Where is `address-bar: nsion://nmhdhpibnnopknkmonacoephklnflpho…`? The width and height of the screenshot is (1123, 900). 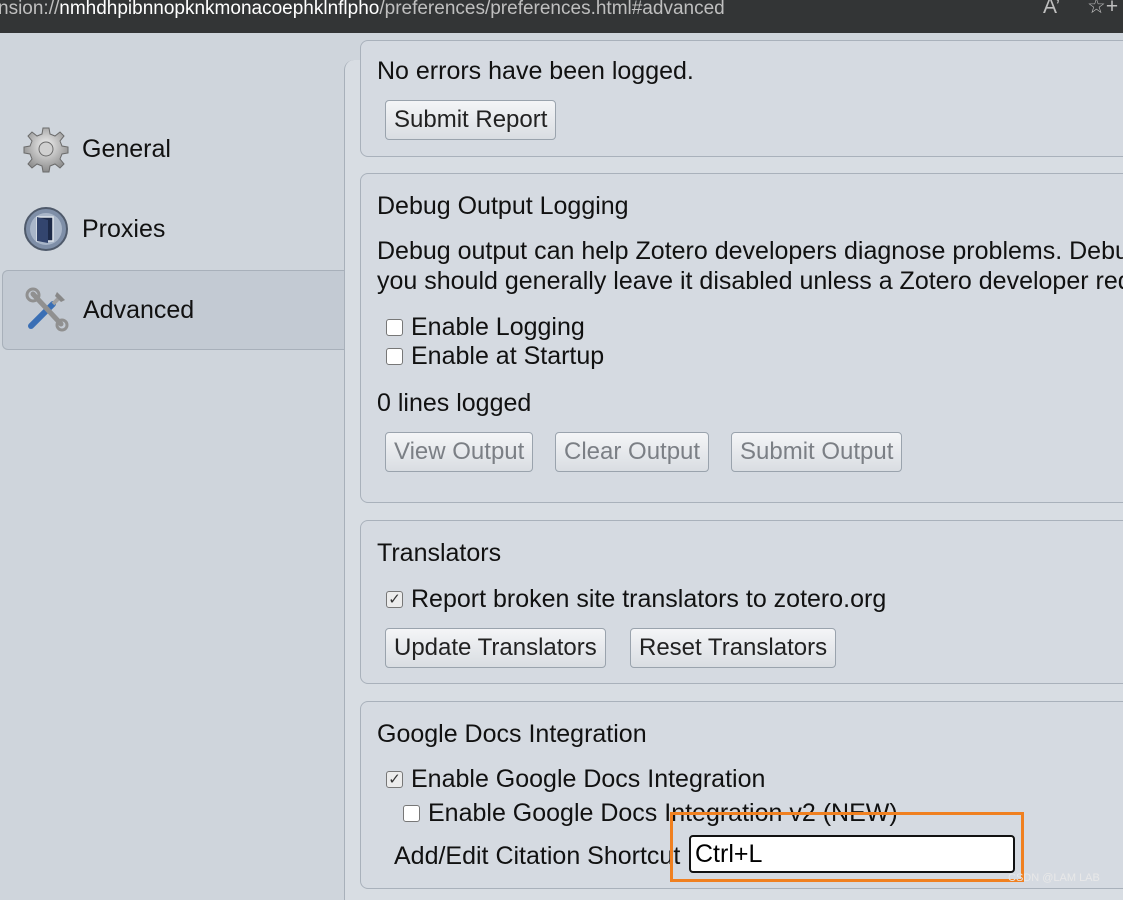 address-bar: nsion://nmhdhpibnnopknkmonacoephklnflpho… is located at coordinates (561, 16).